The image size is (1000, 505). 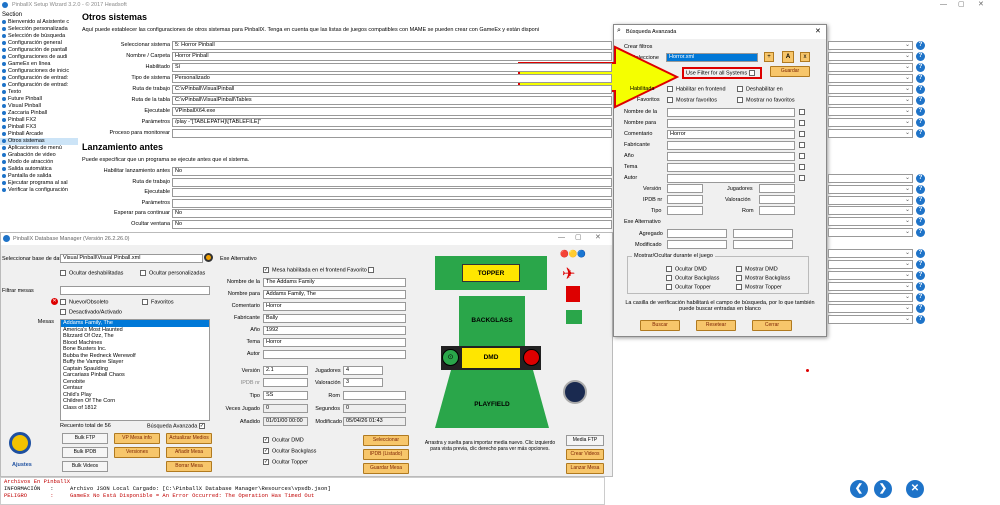 I want to click on sidebar-item: Configuraciones de audi, so click(x=39, y=57).